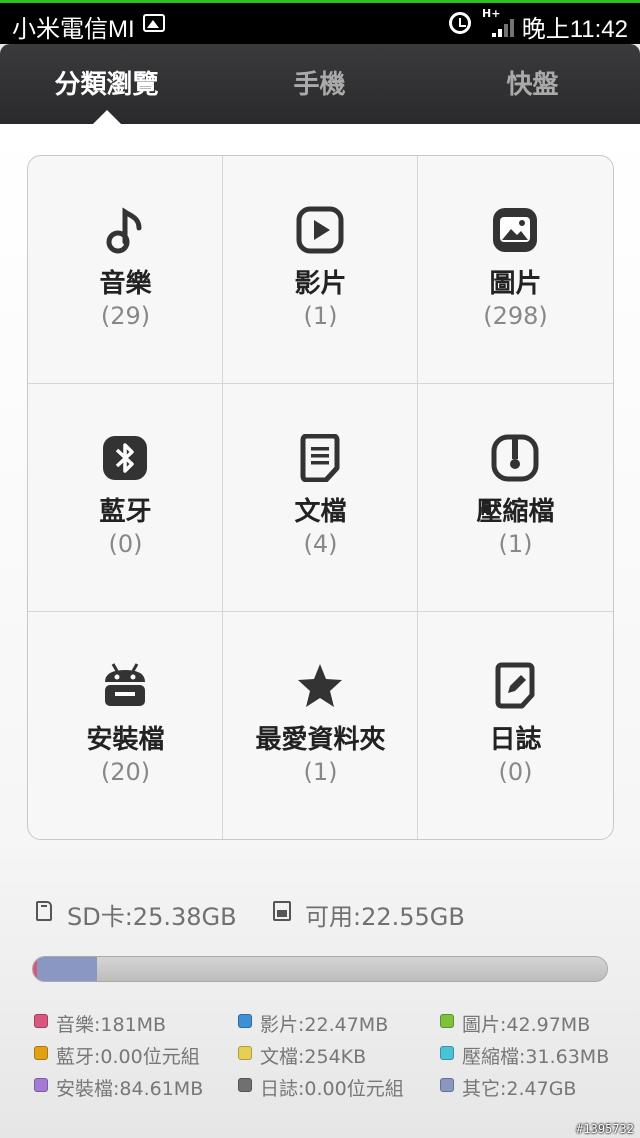 This screenshot has width=640, height=1138. What do you see at coordinates (526, 1025) in the screenshot?
I see `legend-text: 圖片:42.97MB` at bounding box center [526, 1025].